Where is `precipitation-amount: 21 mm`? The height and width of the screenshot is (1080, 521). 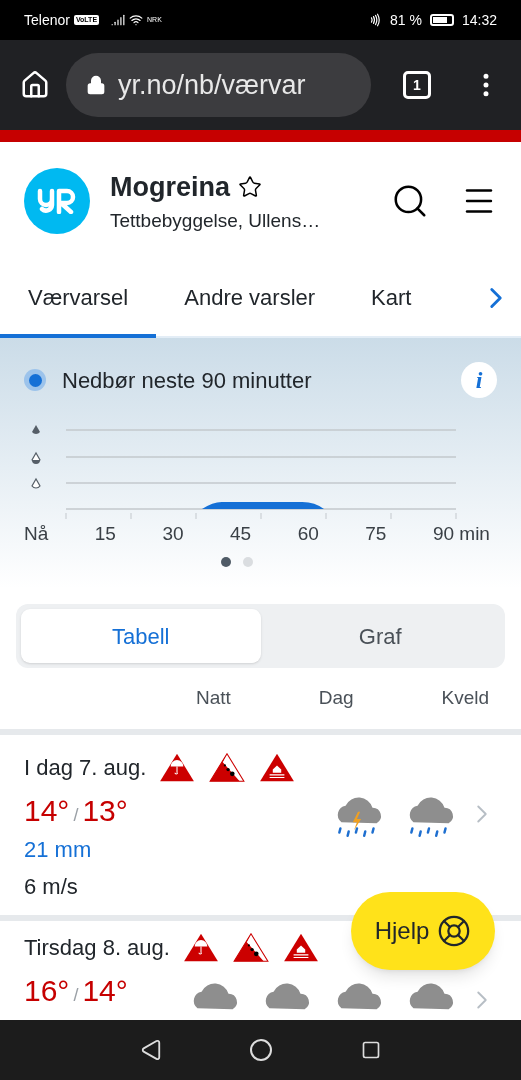
precipitation-amount: 21 mm is located at coordinates (58, 849).